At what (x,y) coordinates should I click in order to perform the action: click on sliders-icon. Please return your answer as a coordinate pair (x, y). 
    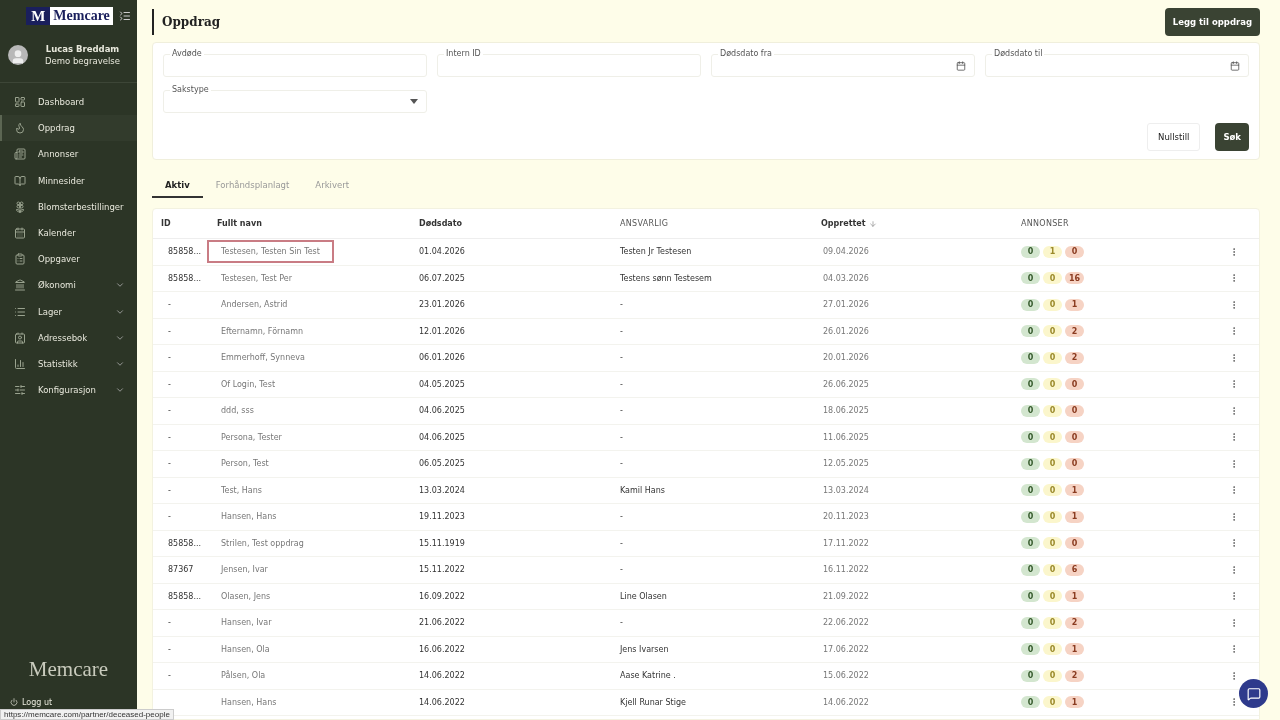
    Looking at the image, I should click on (20, 390).